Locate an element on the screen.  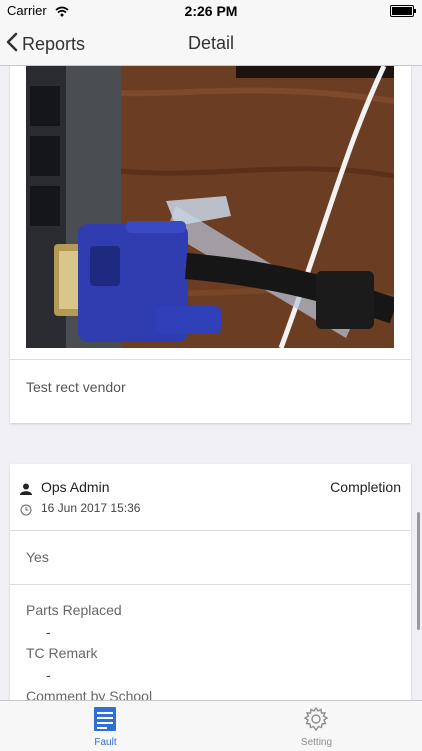
comment-answer: Yes is located at coordinates (37, 557).